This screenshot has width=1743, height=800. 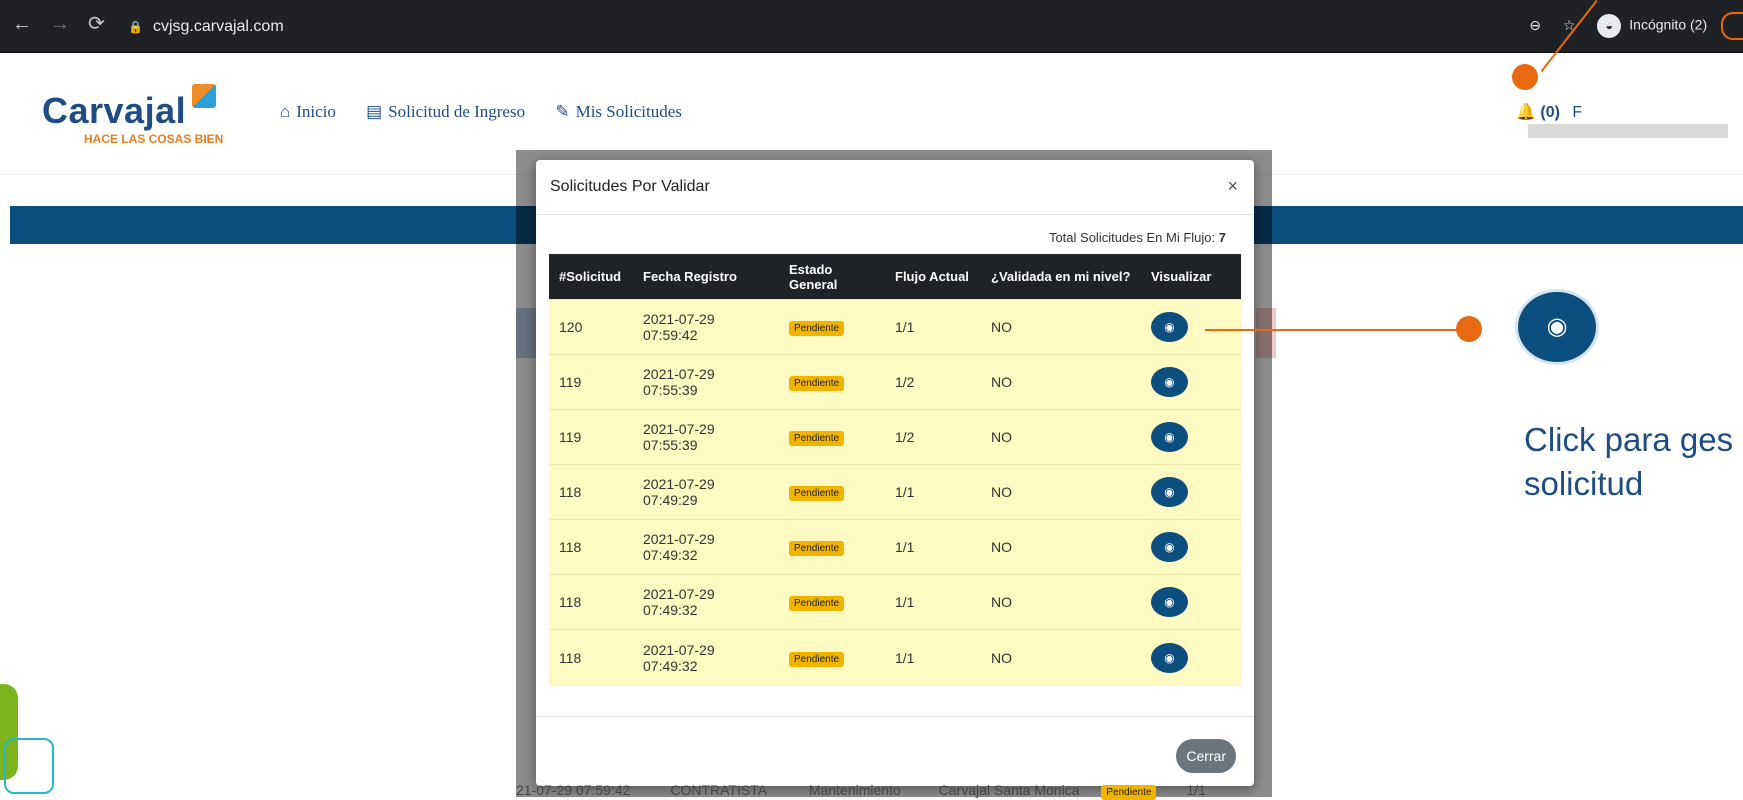 I want to click on modal-header: Solicitudes Por Validar ×, so click(x=895, y=187).